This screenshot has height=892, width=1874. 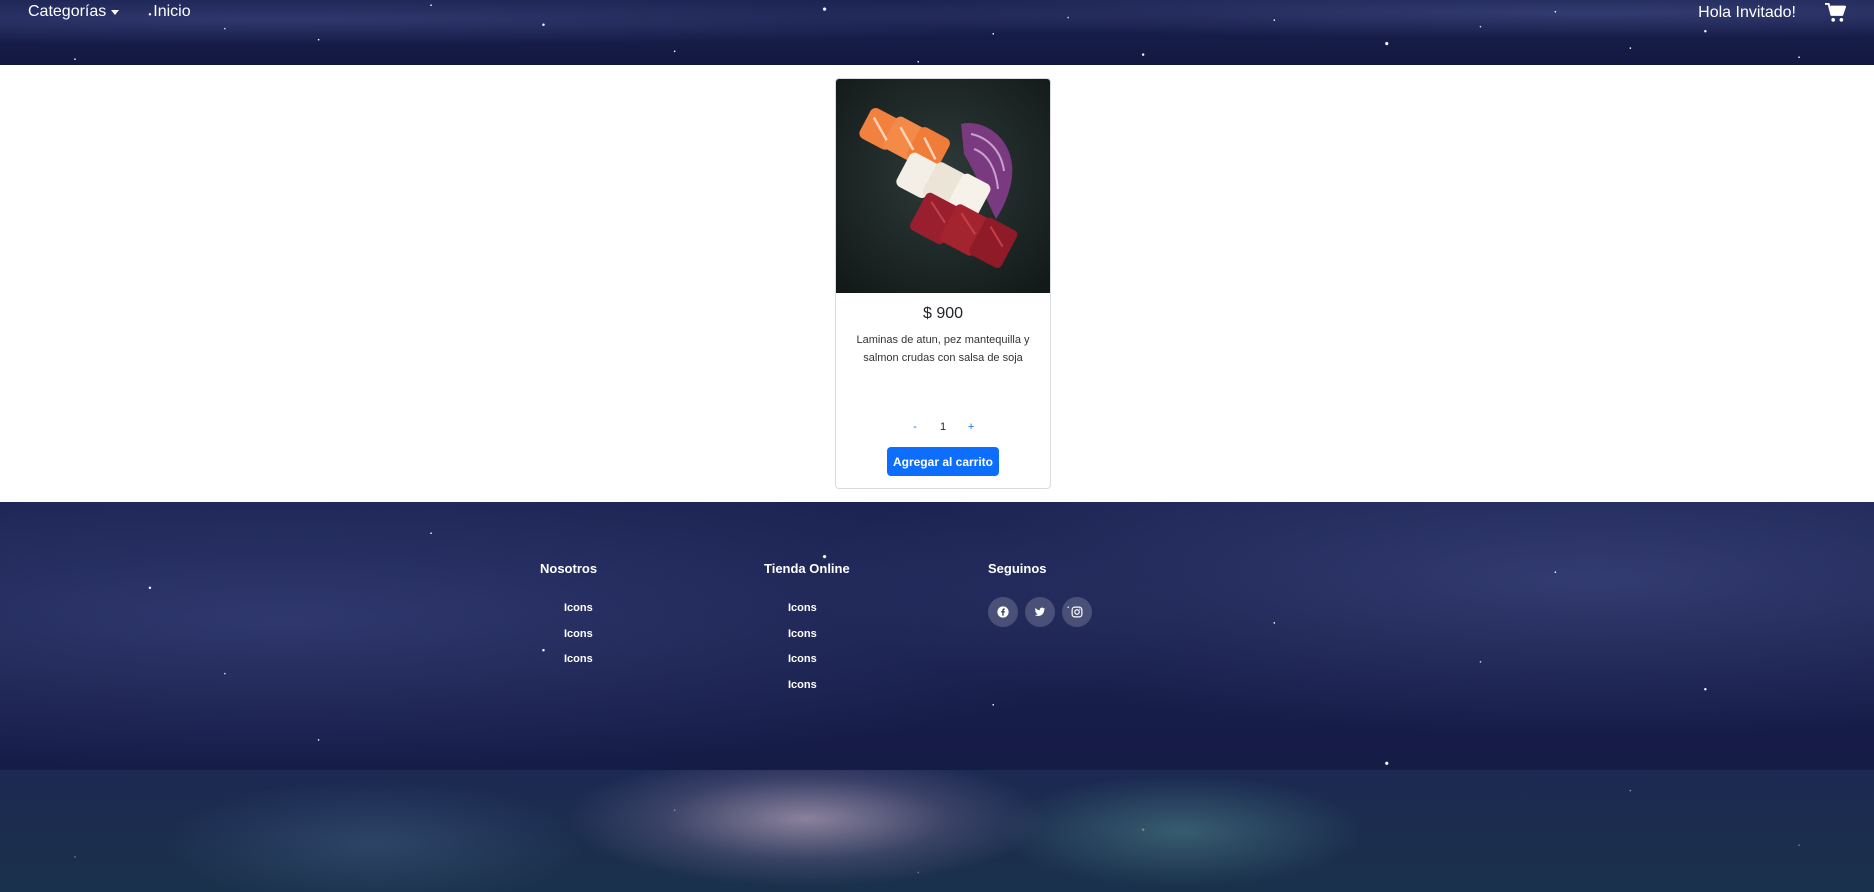 I want to click on shopping-cart-icon, so click(x=1835, y=13).